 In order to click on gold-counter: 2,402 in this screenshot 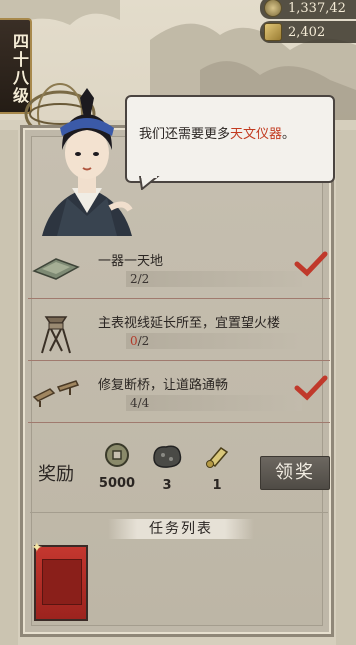, I will do `click(308, 32)`.